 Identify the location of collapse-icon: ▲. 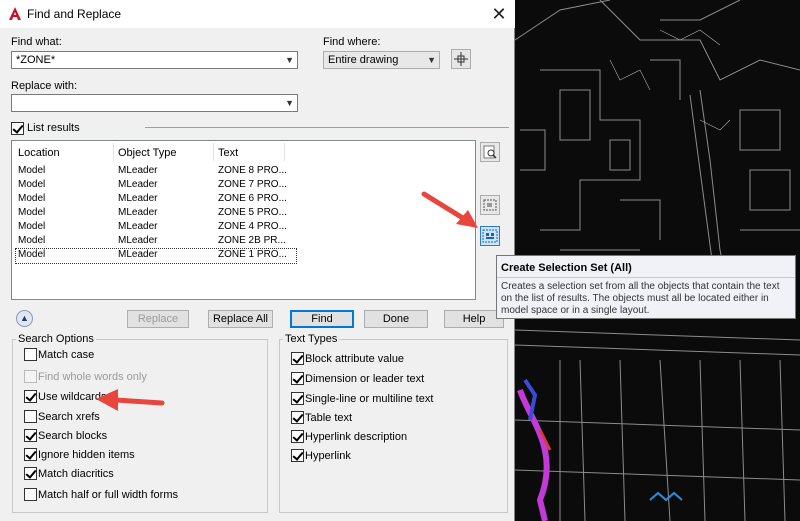
(24, 318).